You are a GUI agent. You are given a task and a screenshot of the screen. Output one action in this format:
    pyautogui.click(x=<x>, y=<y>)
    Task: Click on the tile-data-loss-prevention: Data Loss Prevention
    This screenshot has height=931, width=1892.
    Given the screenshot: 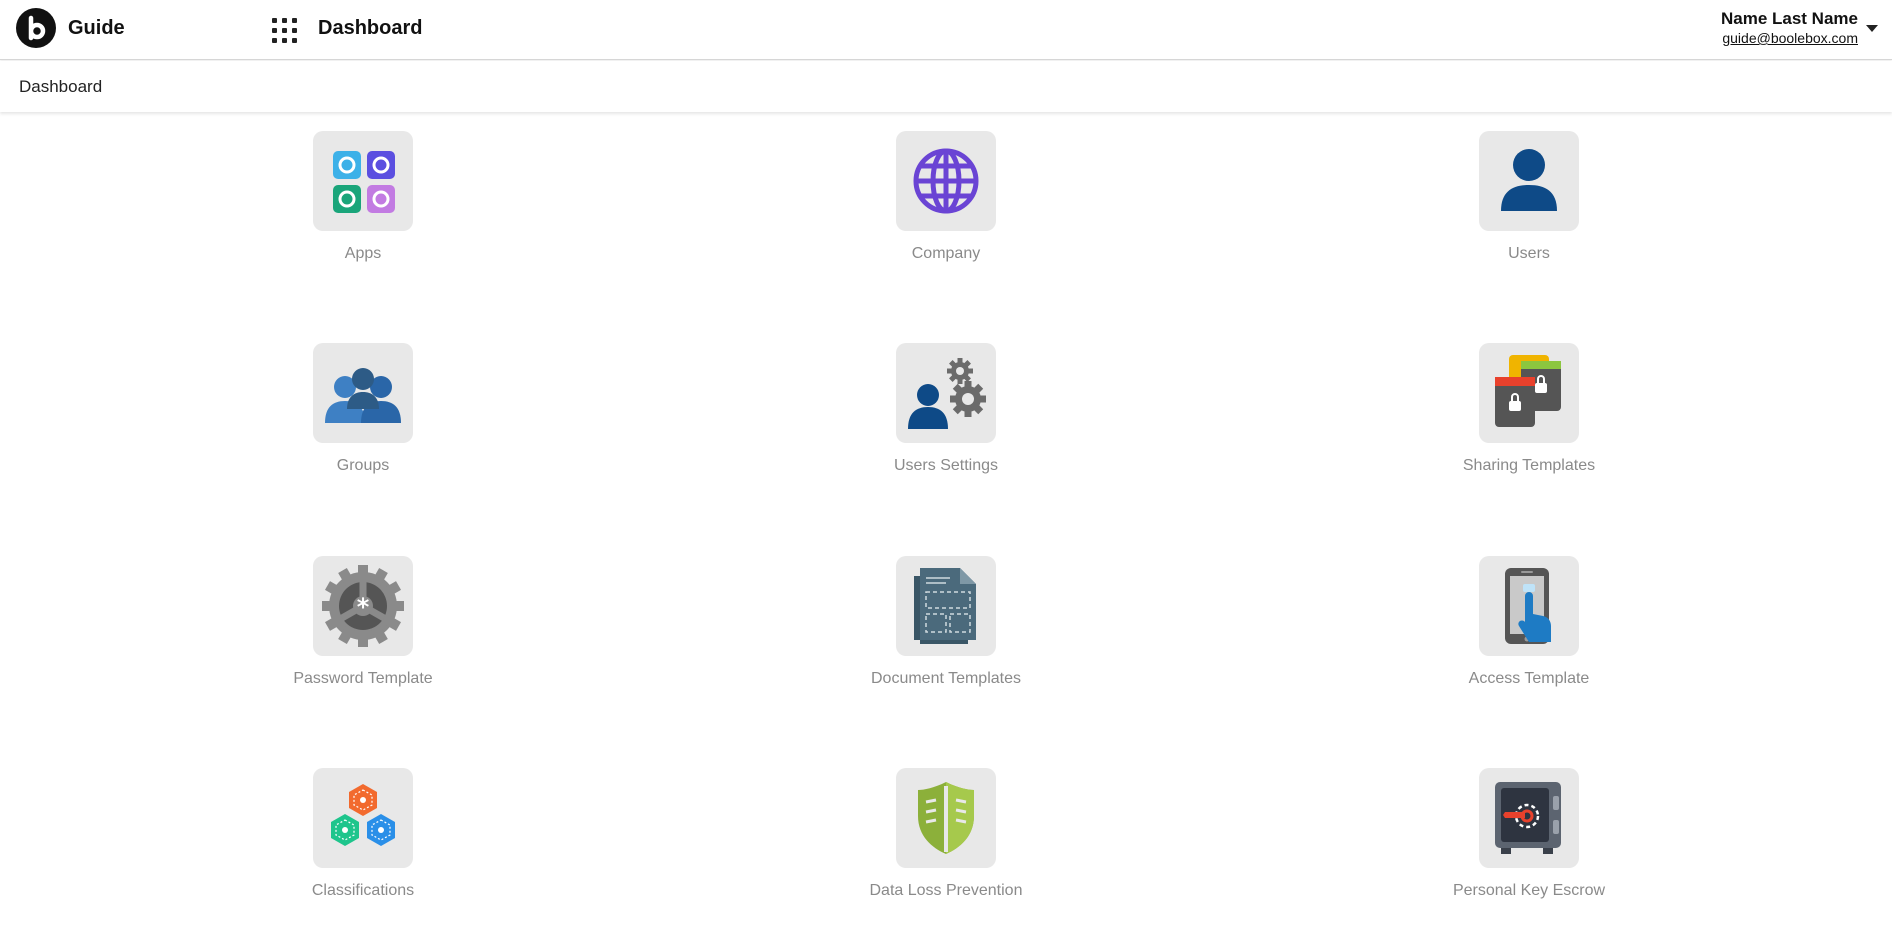 What is the action you would take?
    pyautogui.click(x=946, y=834)
    